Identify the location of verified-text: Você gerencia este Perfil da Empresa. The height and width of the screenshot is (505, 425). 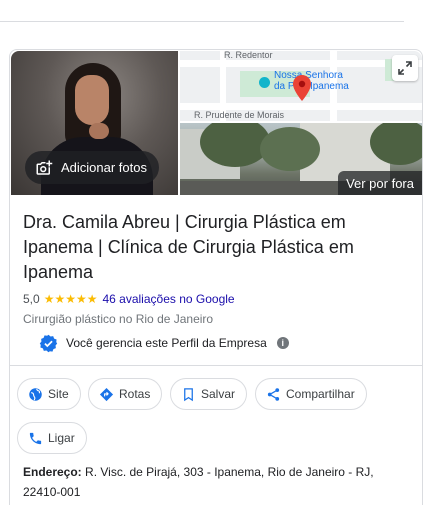
(166, 343).